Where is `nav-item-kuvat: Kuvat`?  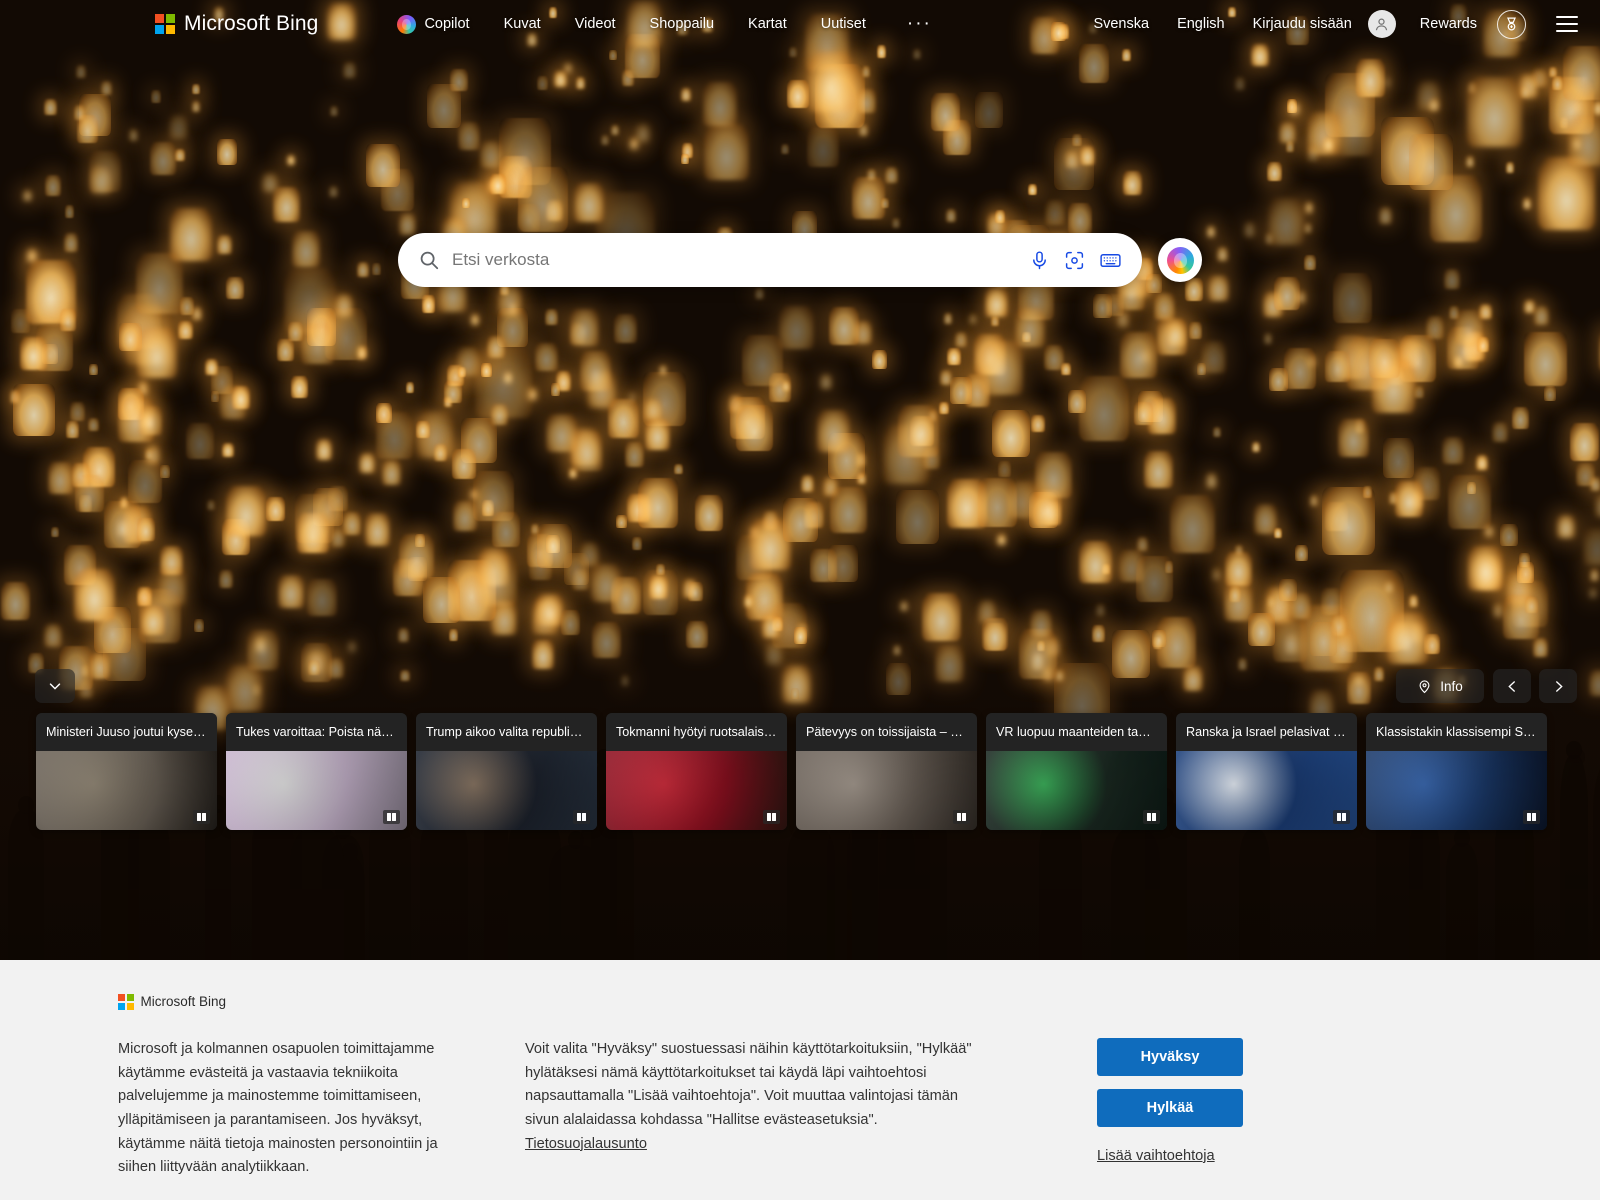 nav-item-kuvat: Kuvat is located at coordinates (522, 24).